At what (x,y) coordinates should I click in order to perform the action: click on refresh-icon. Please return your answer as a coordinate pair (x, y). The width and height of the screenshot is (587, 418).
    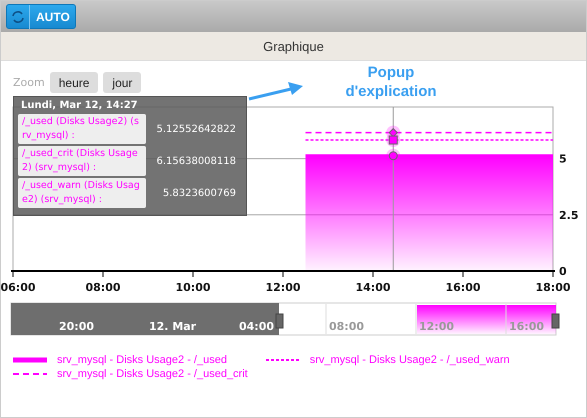
    Looking at the image, I should click on (18, 16).